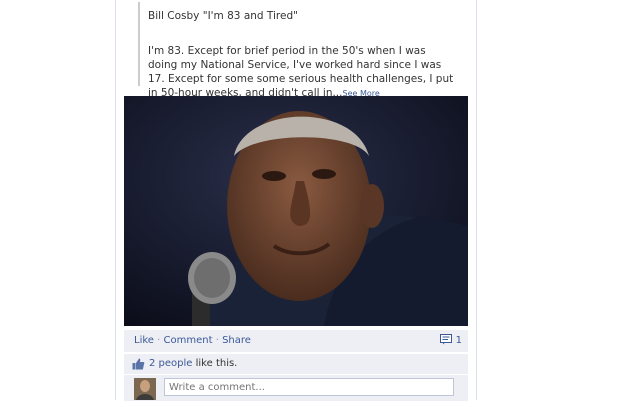 The image size is (620, 401). Describe the element at coordinates (296, 341) in the screenshot. I see `post-action-bar: Like · Comment · Share 1` at that location.